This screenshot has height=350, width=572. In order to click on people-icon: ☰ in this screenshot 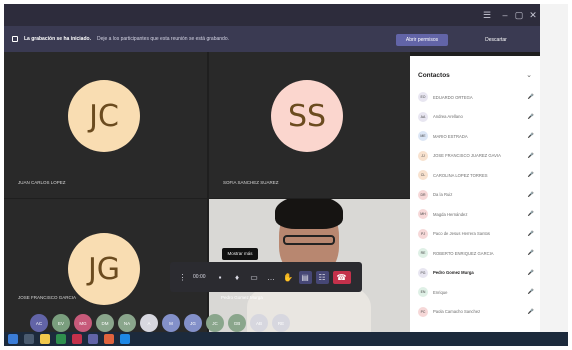, I will do `click(487, 15)`.